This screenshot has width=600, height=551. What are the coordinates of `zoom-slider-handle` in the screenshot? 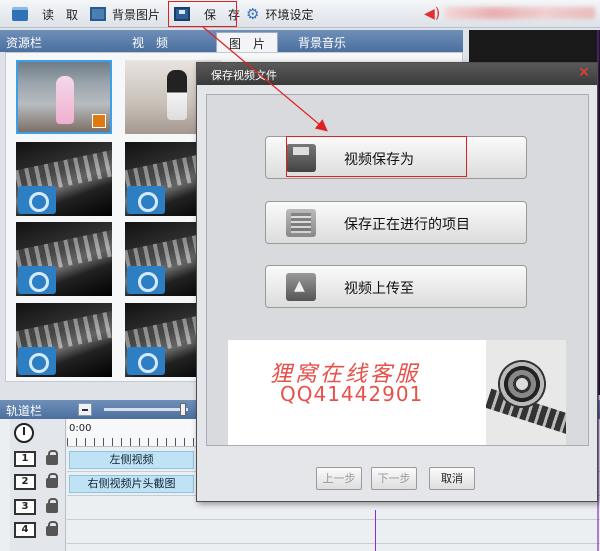 It's located at (183, 409).